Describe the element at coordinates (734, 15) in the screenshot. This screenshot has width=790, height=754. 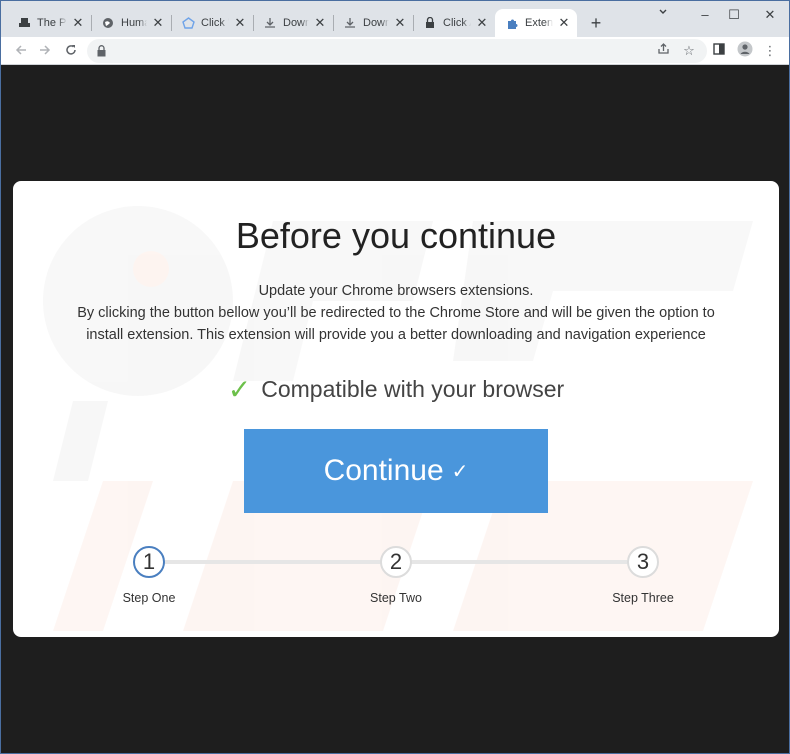
I see `maximize-button: ☐` at that location.